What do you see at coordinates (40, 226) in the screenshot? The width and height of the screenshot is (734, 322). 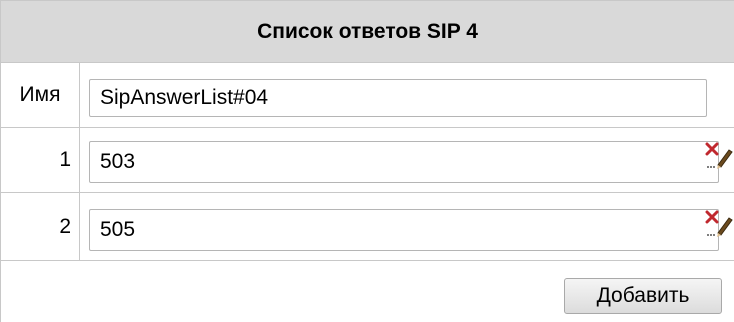 I see `answer-index: 2` at bounding box center [40, 226].